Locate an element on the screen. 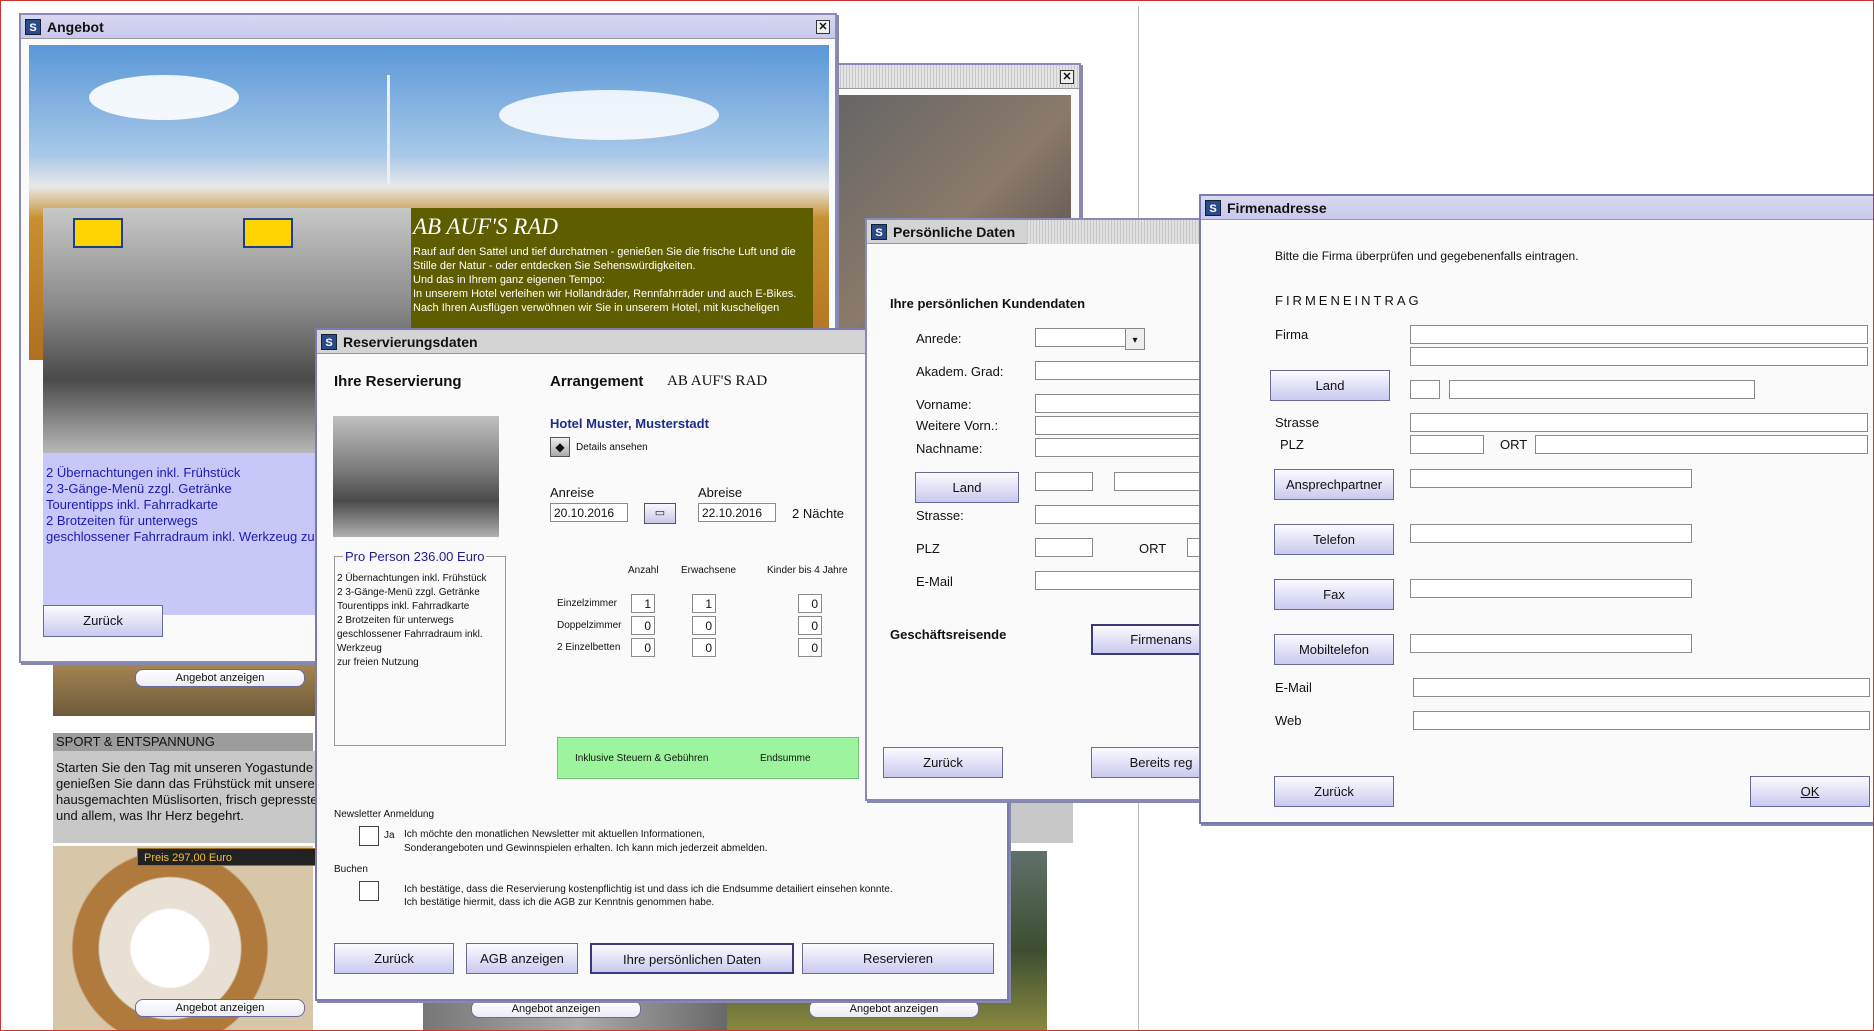 This screenshot has width=1874, height=1031. ort-label: ORT is located at coordinates (1153, 548).